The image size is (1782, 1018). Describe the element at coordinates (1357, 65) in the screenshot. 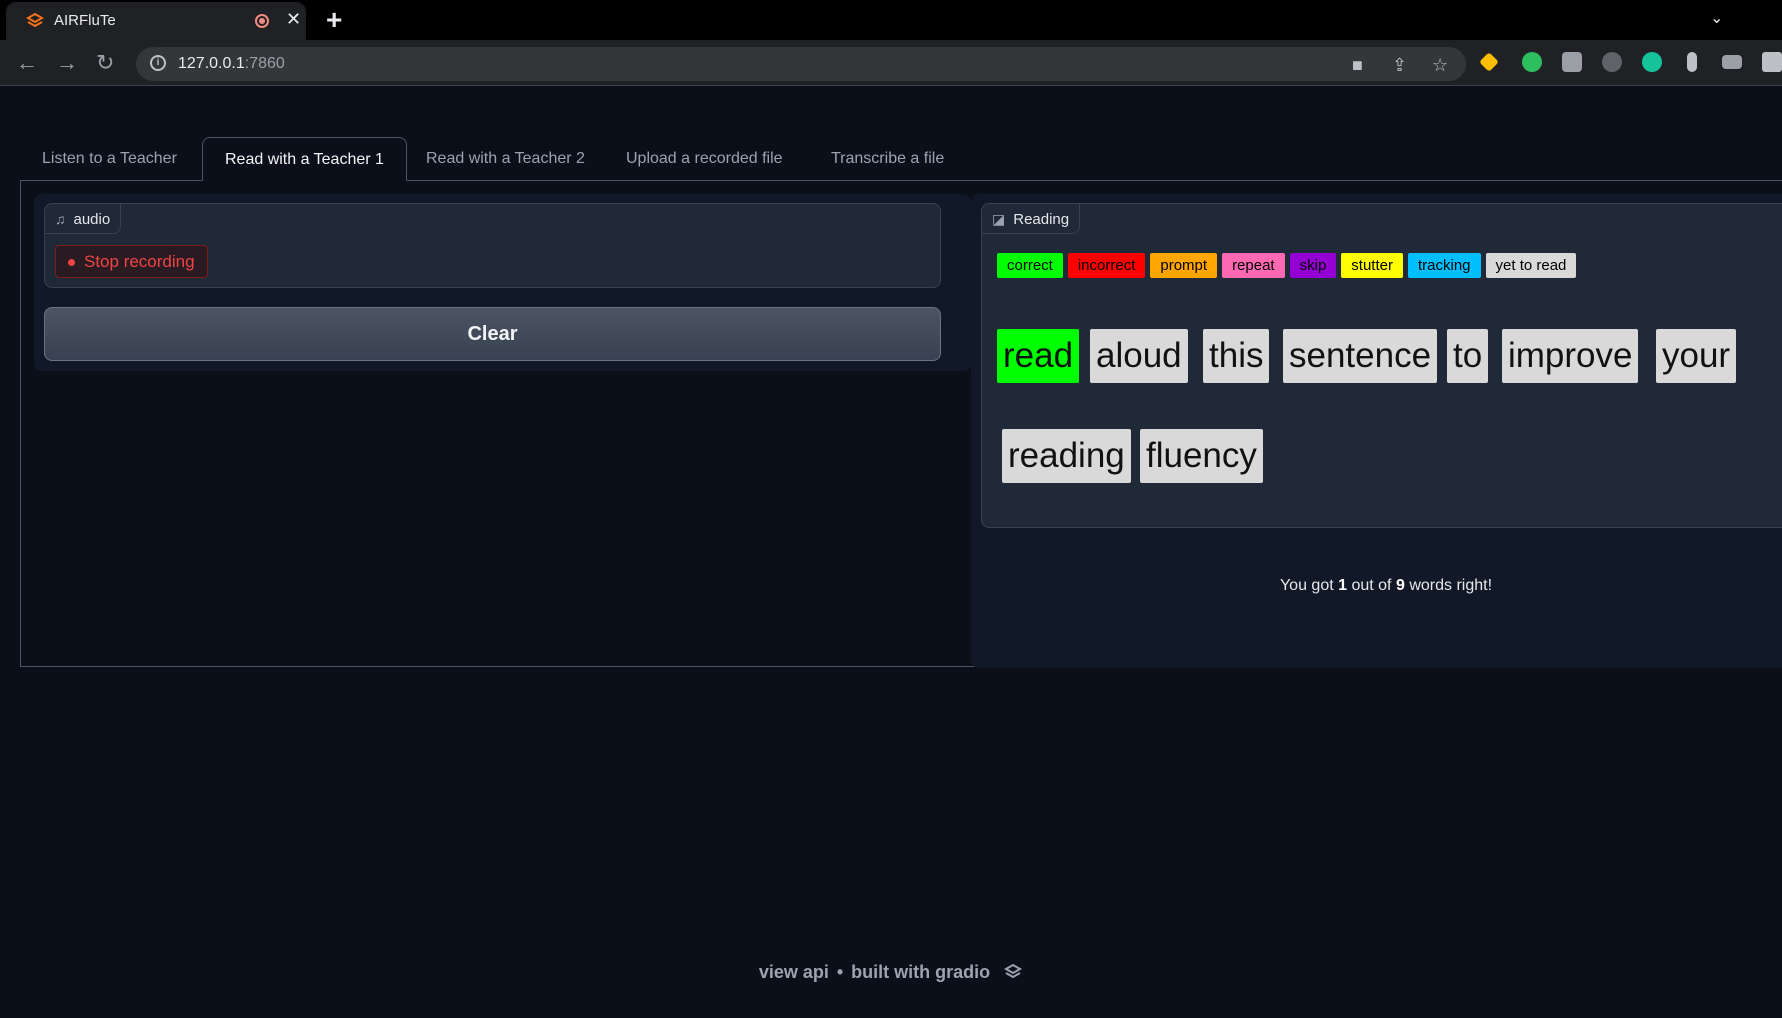

I see `camera-icon: ■` at that location.